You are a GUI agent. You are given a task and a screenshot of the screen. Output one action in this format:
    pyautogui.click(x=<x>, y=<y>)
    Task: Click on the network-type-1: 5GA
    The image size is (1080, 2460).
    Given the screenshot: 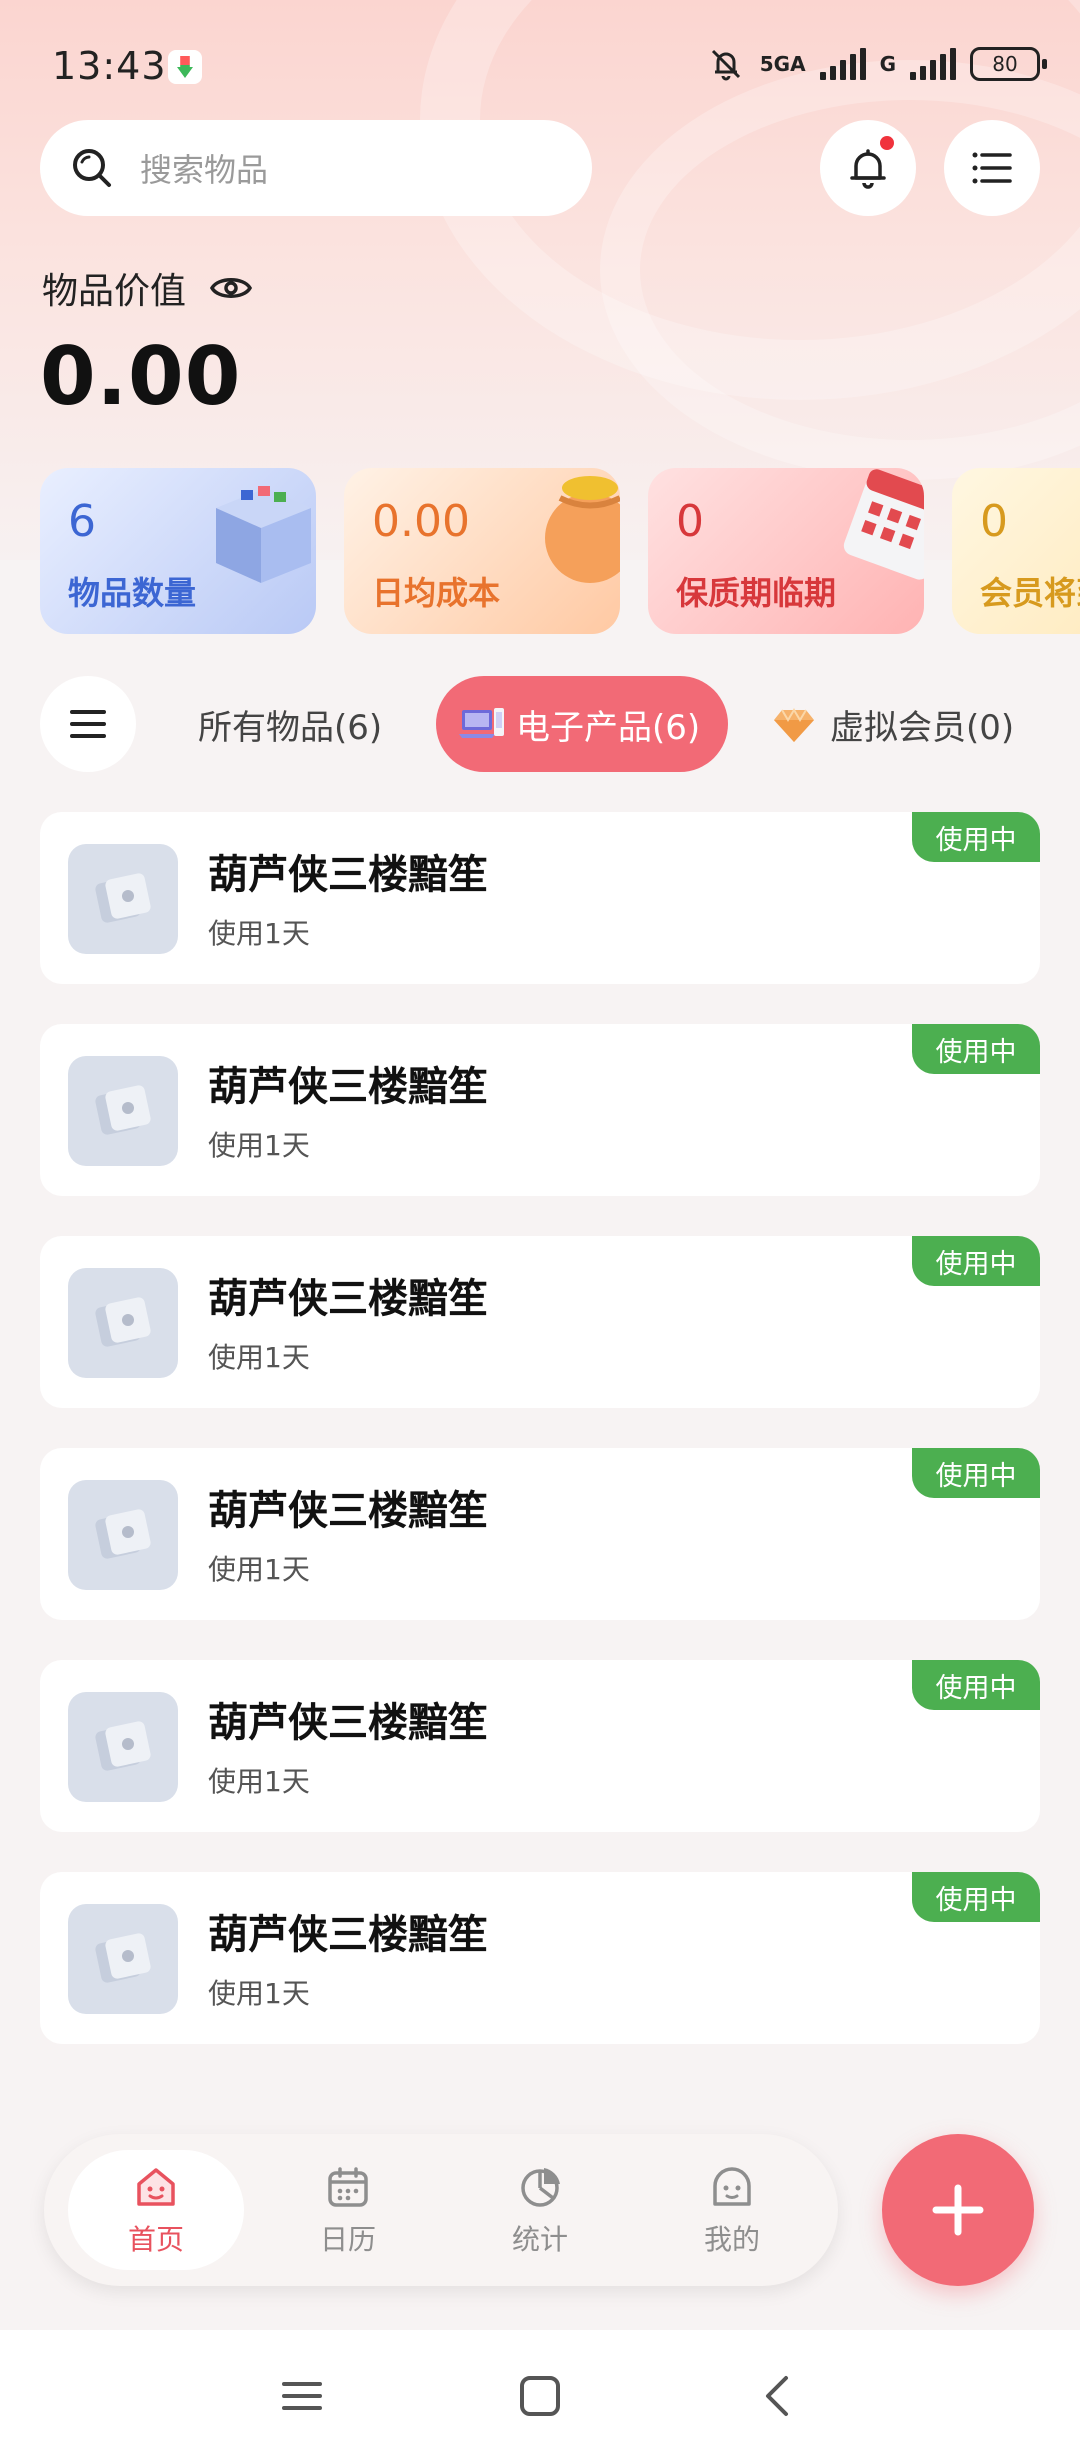 What is the action you would take?
    pyautogui.click(x=782, y=64)
    